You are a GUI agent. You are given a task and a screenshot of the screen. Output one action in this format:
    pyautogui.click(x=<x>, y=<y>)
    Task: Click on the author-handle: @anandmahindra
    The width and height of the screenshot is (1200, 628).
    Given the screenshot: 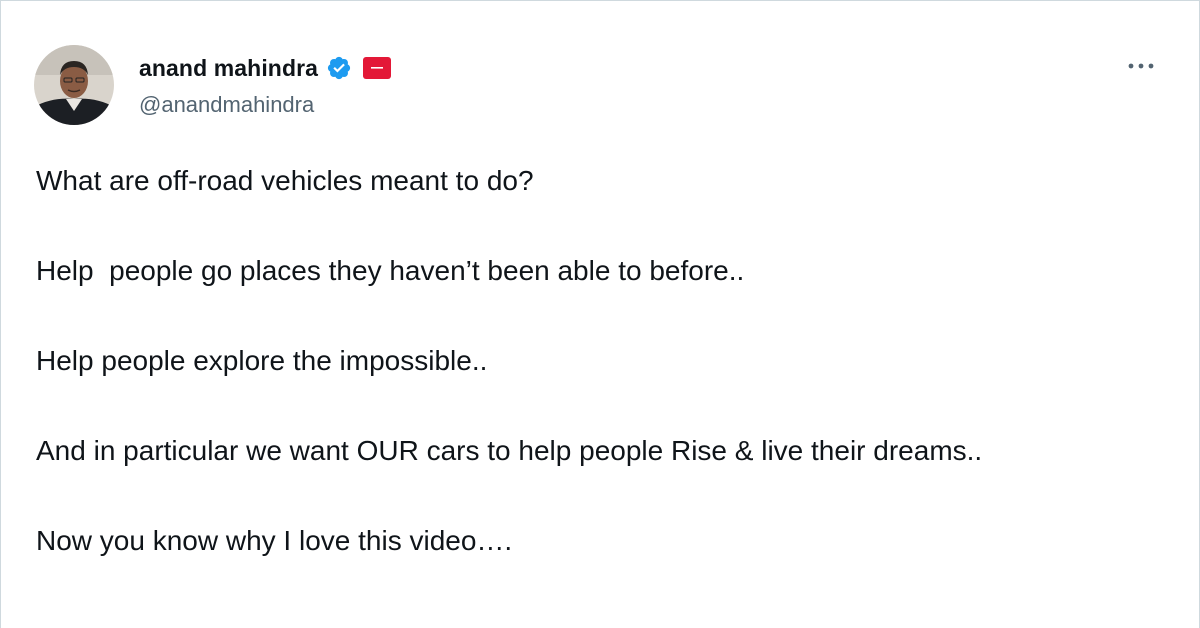 What is the action you would take?
    pyautogui.click(x=226, y=105)
    